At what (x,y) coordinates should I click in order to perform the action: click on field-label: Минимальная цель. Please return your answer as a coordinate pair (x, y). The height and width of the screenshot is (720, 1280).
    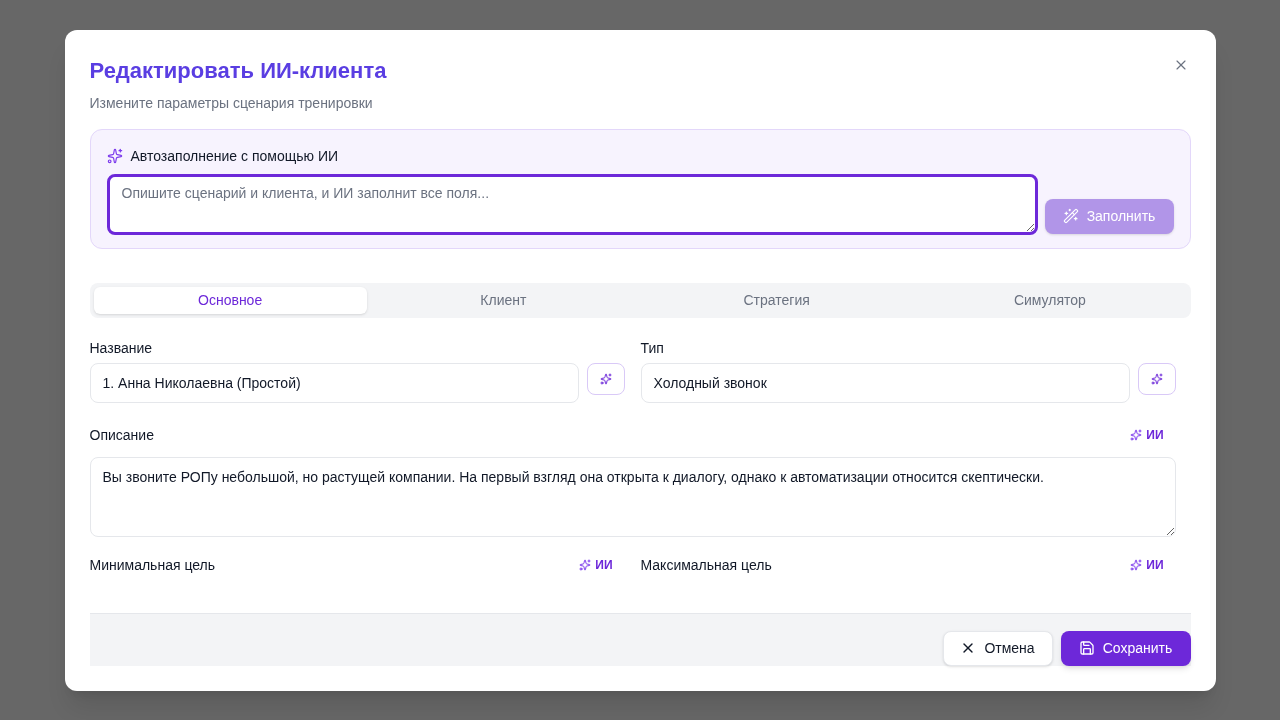
    Looking at the image, I should click on (152, 565).